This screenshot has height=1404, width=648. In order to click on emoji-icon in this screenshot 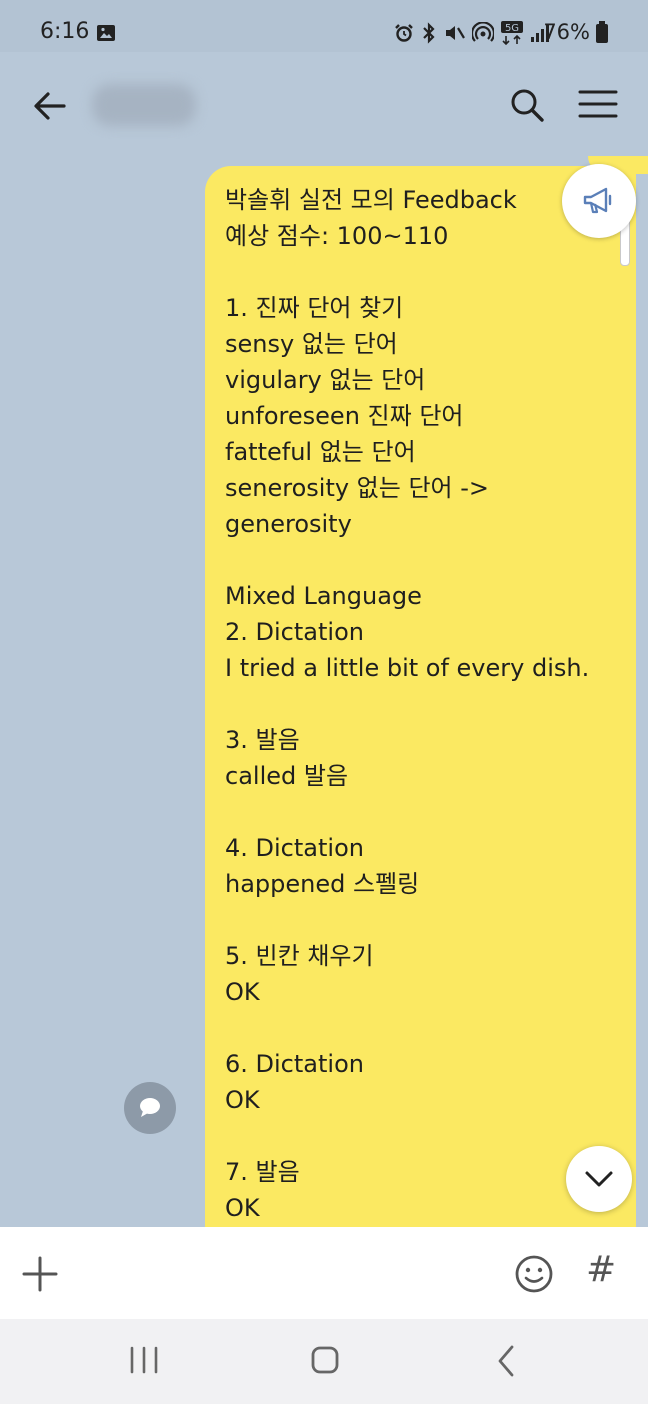, I will do `click(534, 1274)`.